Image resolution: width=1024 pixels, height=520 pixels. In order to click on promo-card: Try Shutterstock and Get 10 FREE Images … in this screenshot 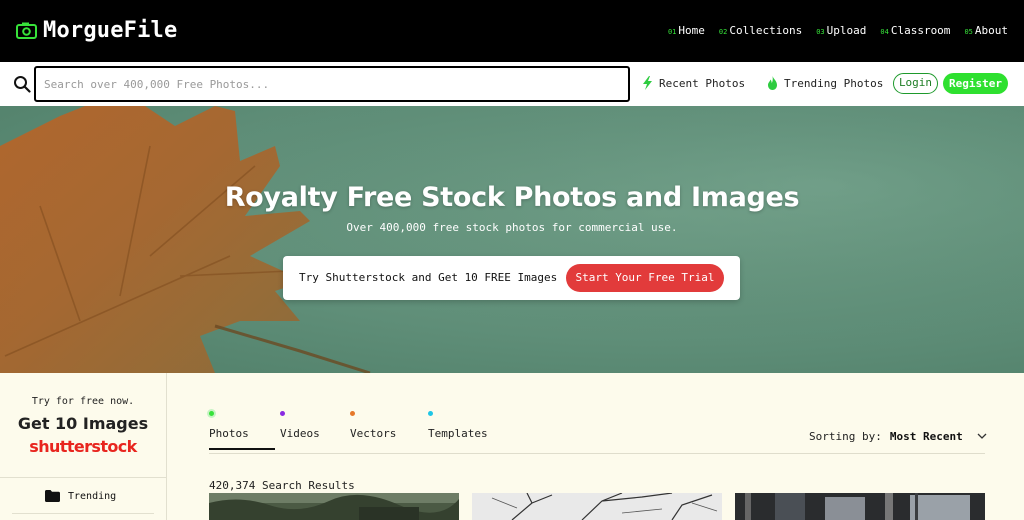, I will do `click(511, 278)`.